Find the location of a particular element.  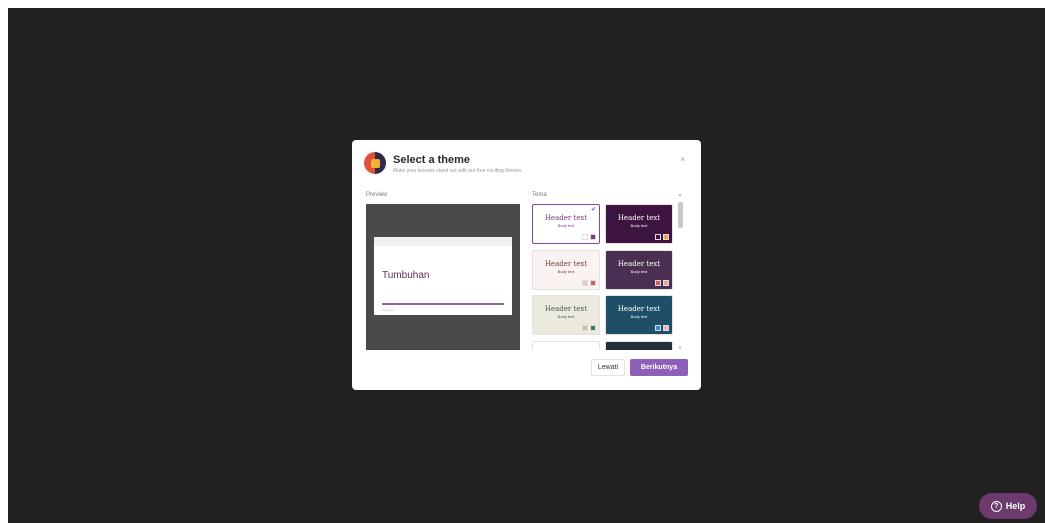

dialog-title: Select a theme is located at coordinates (432, 160).